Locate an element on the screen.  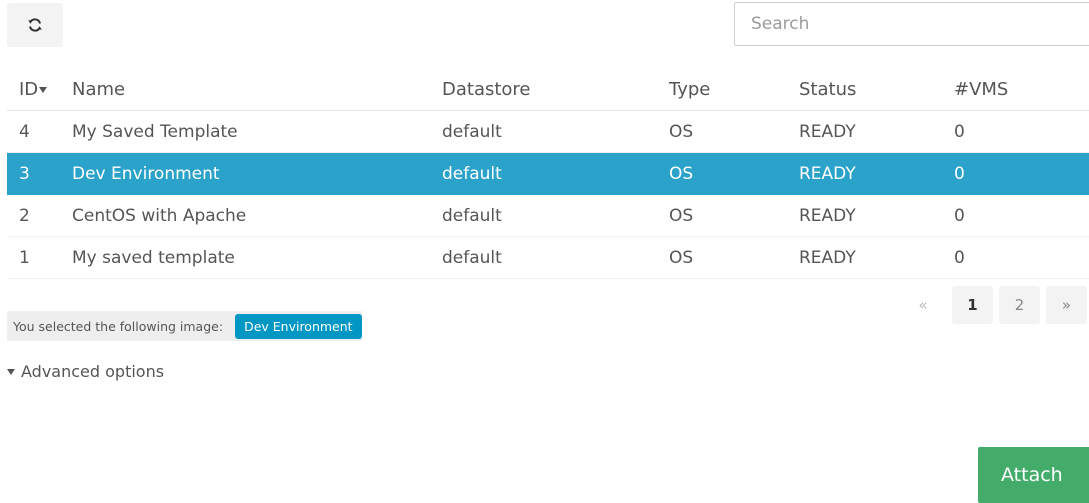
column-header-type: Type is located at coordinates (734, 89).